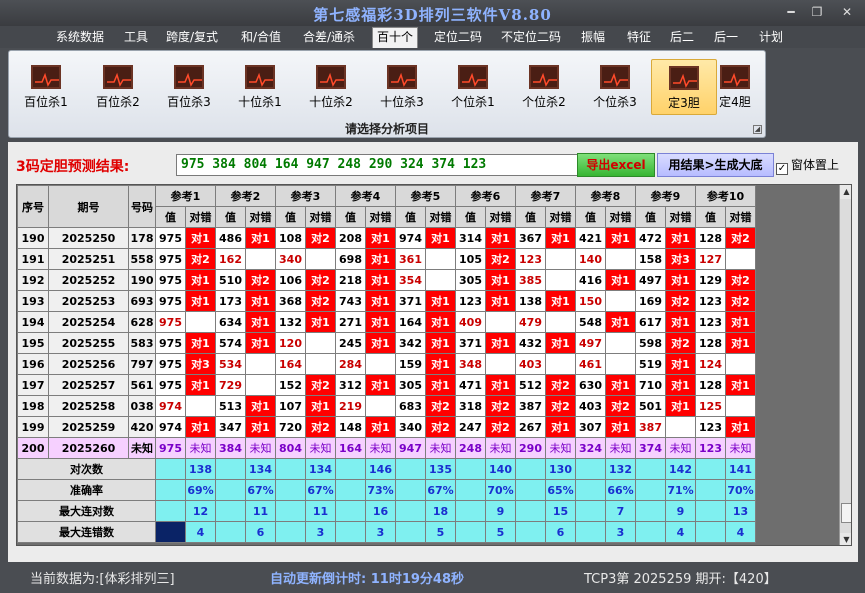 The width and height of the screenshot is (865, 593). What do you see at coordinates (590, 238) in the screenshot?
I see `ref-value: 421` at bounding box center [590, 238].